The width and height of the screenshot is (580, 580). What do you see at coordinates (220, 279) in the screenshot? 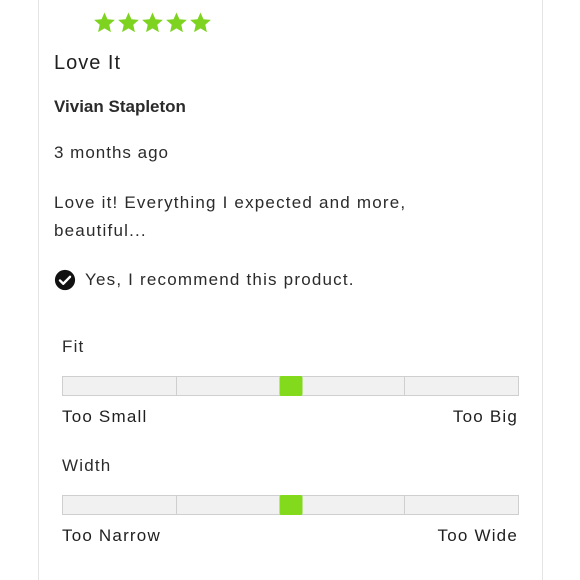
I see `recommend-text: Yes, I recommend this product.` at bounding box center [220, 279].